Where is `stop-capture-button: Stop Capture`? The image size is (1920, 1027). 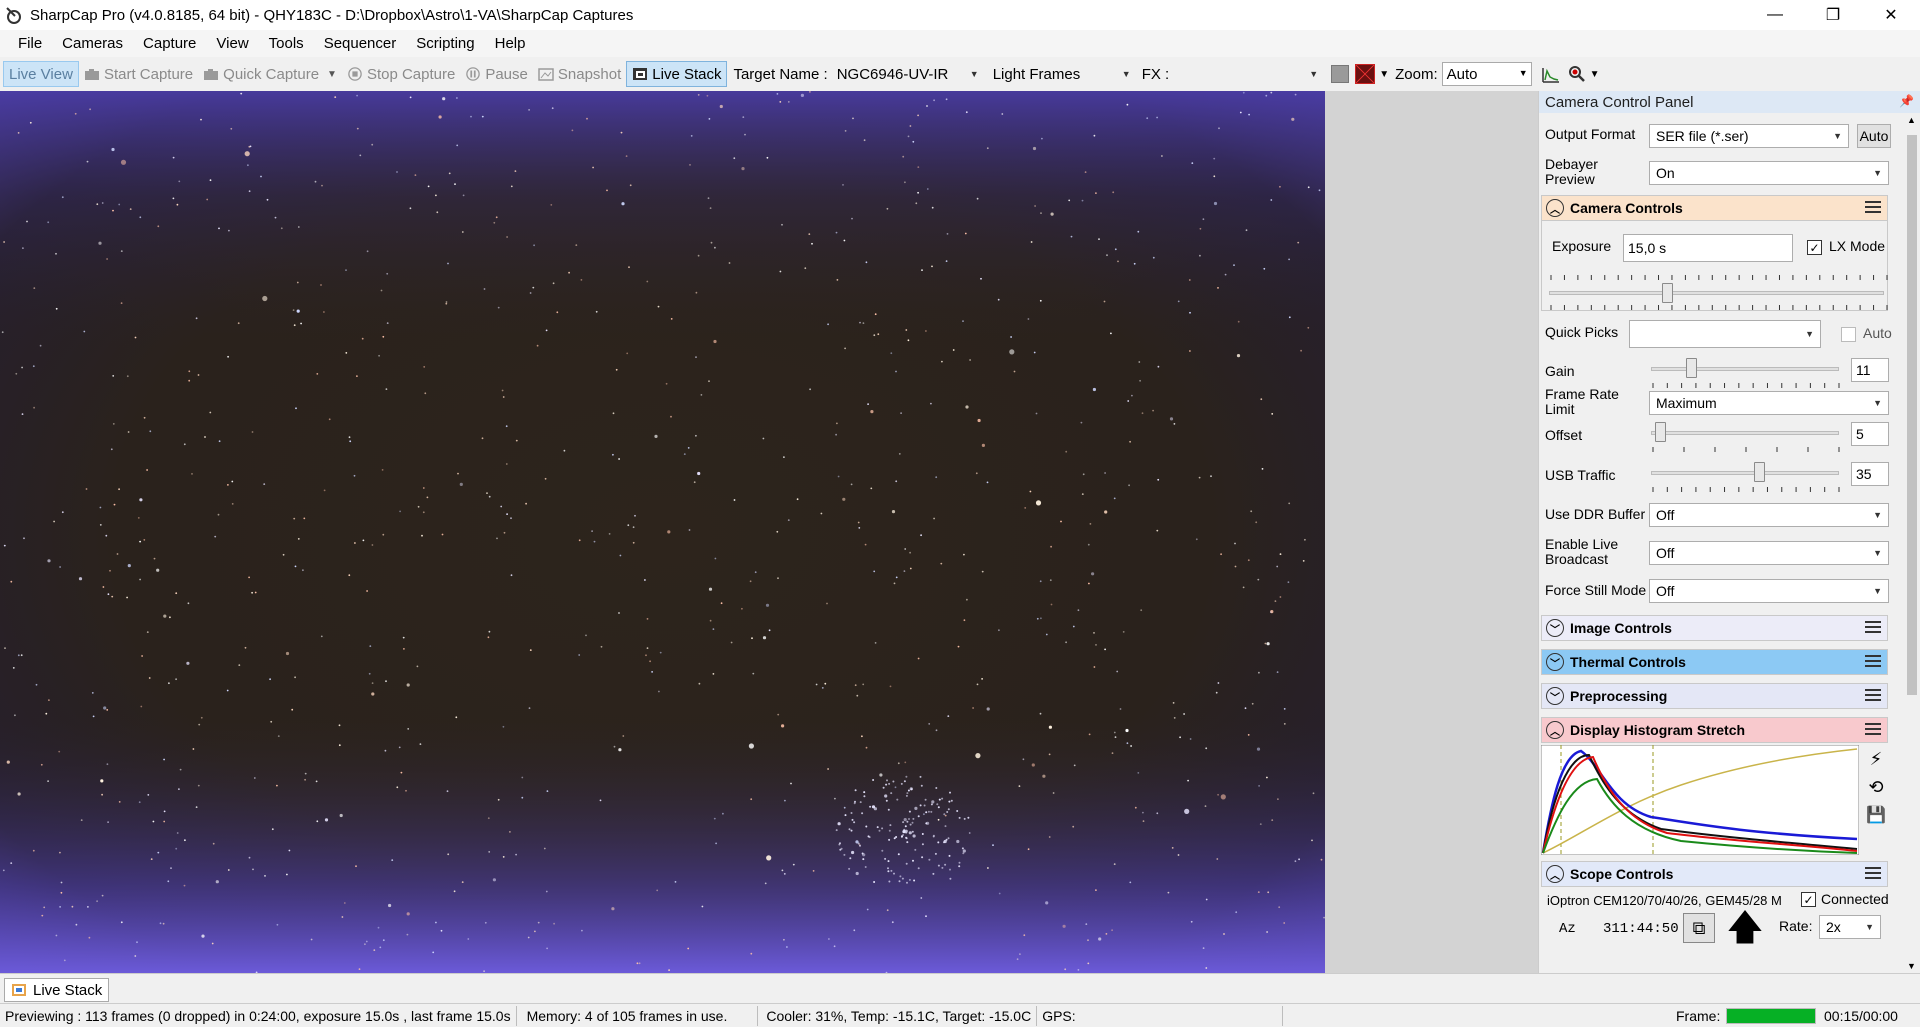
stop-capture-button: Stop Capture is located at coordinates (401, 74).